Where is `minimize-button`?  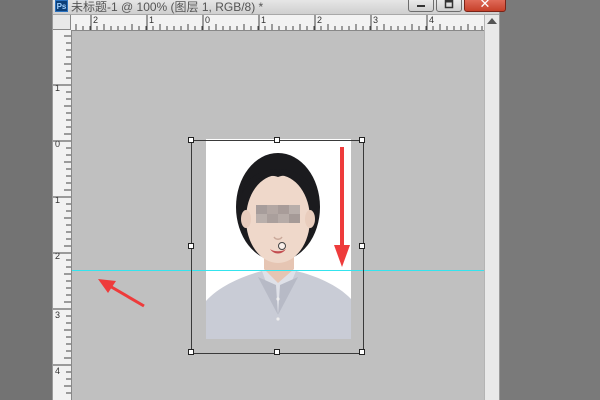
minimize-button is located at coordinates (421, 6).